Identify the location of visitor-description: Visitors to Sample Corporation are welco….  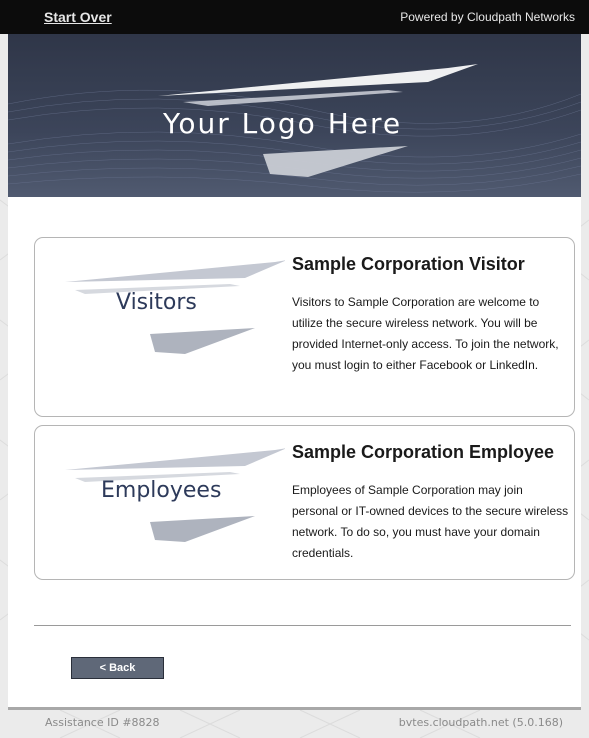
(425, 333).